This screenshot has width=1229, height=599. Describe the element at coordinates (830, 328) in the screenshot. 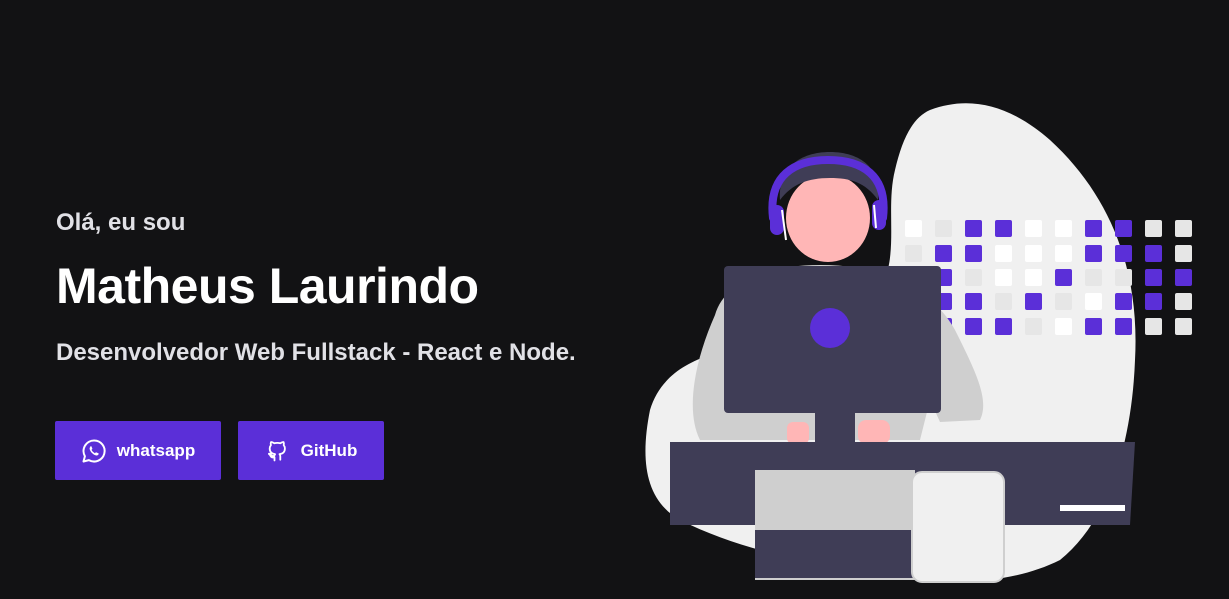

I see `monitor-logo` at that location.